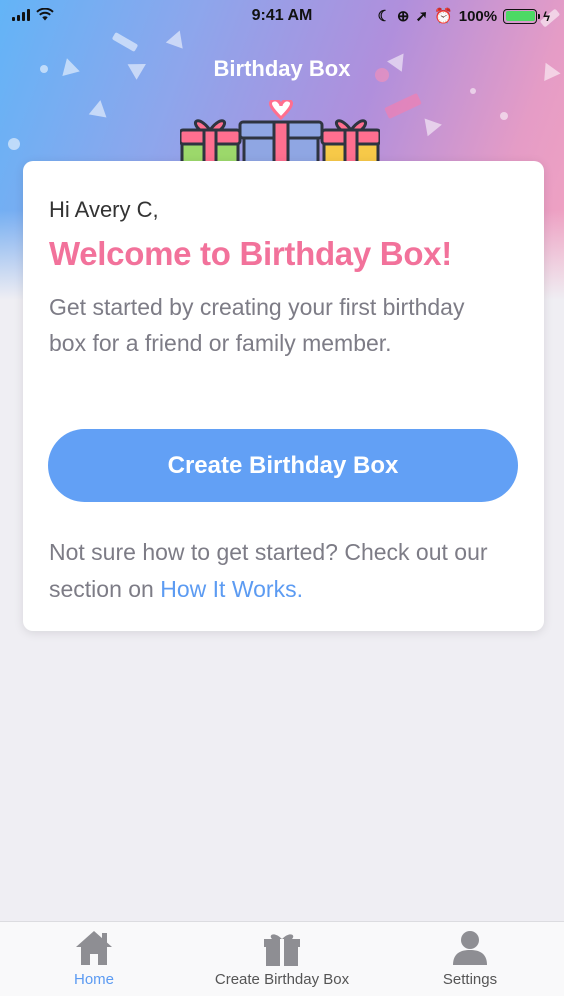 This screenshot has height=996, width=564. I want to click on tab-home-label: Home, so click(93, 979).